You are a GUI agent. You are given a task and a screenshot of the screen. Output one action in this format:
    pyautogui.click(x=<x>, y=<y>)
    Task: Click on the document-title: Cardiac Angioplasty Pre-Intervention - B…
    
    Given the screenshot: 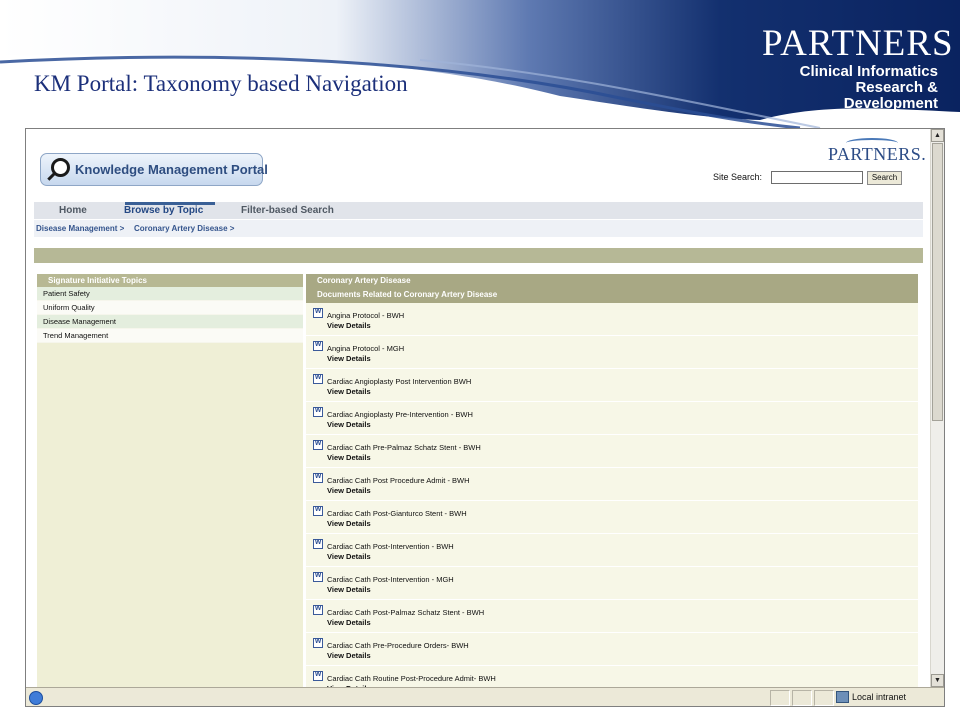 What is the action you would take?
    pyautogui.click(x=400, y=414)
    